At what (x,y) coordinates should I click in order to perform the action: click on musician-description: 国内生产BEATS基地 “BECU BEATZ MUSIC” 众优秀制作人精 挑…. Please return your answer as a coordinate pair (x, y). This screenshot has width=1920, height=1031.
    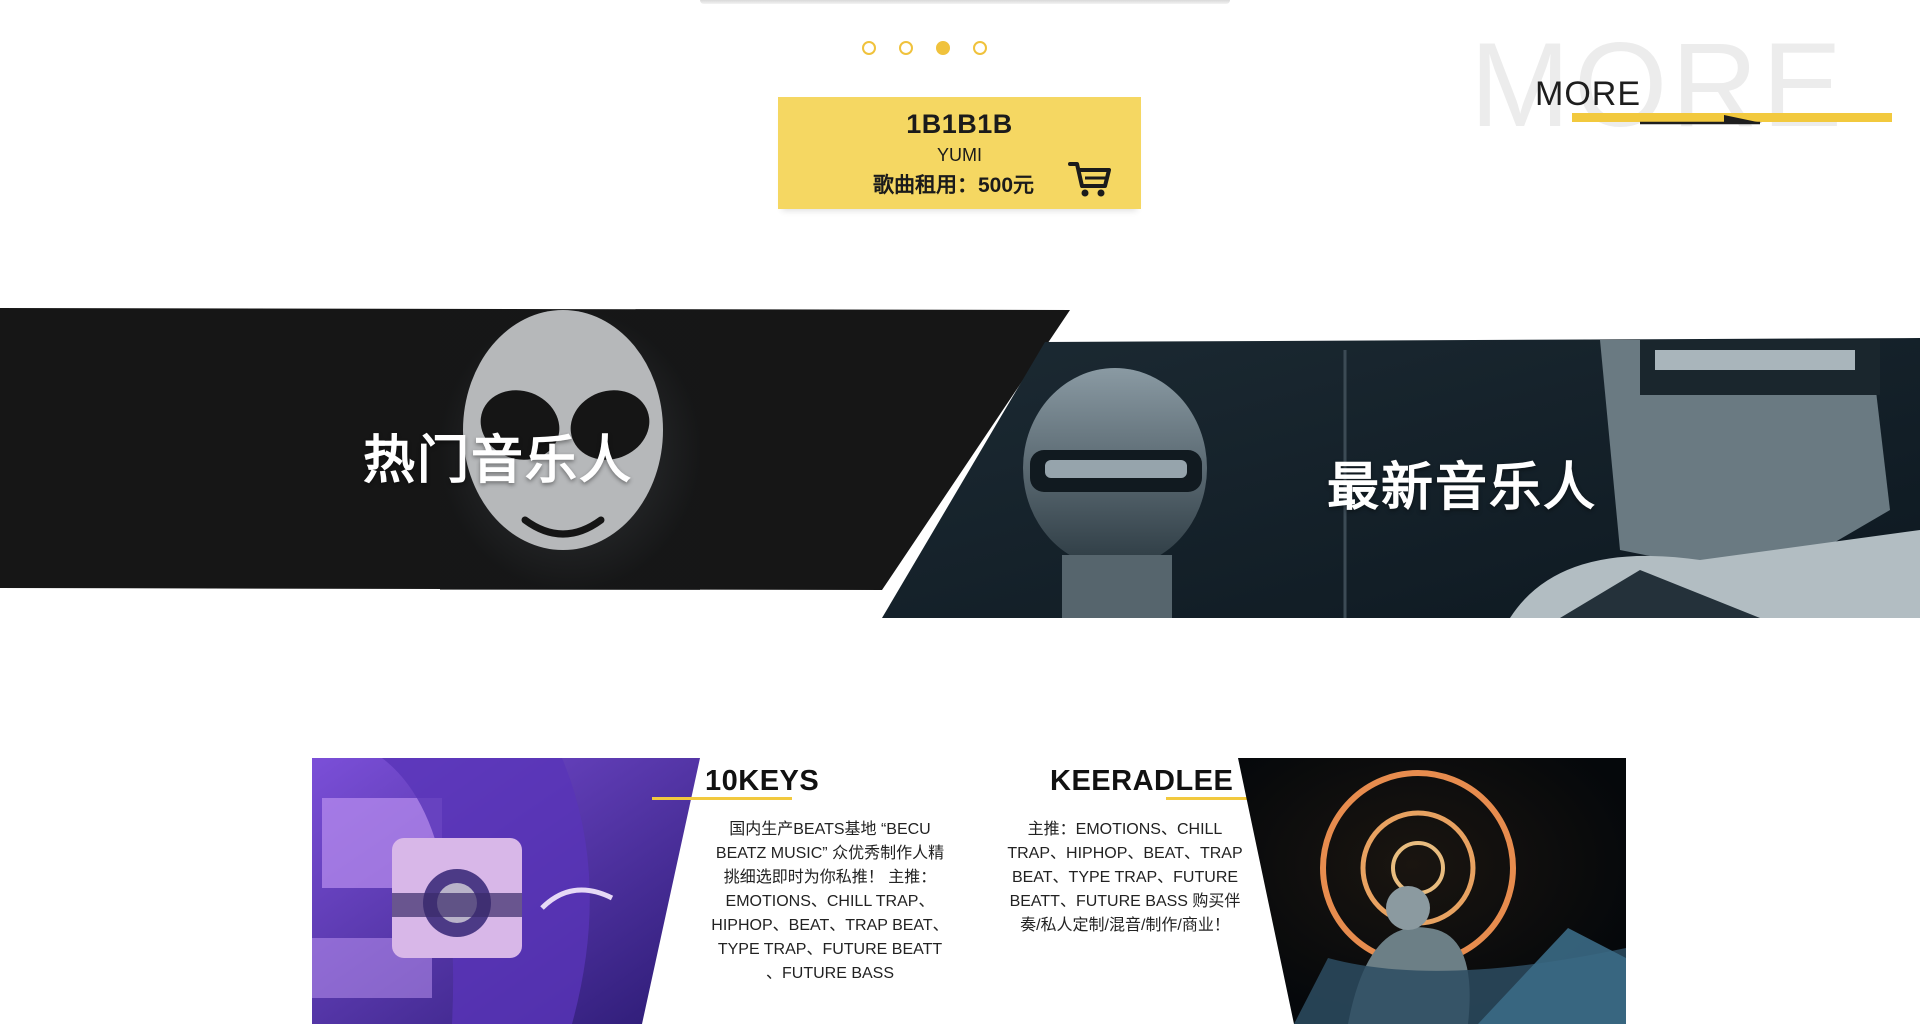
    Looking at the image, I should click on (830, 902).